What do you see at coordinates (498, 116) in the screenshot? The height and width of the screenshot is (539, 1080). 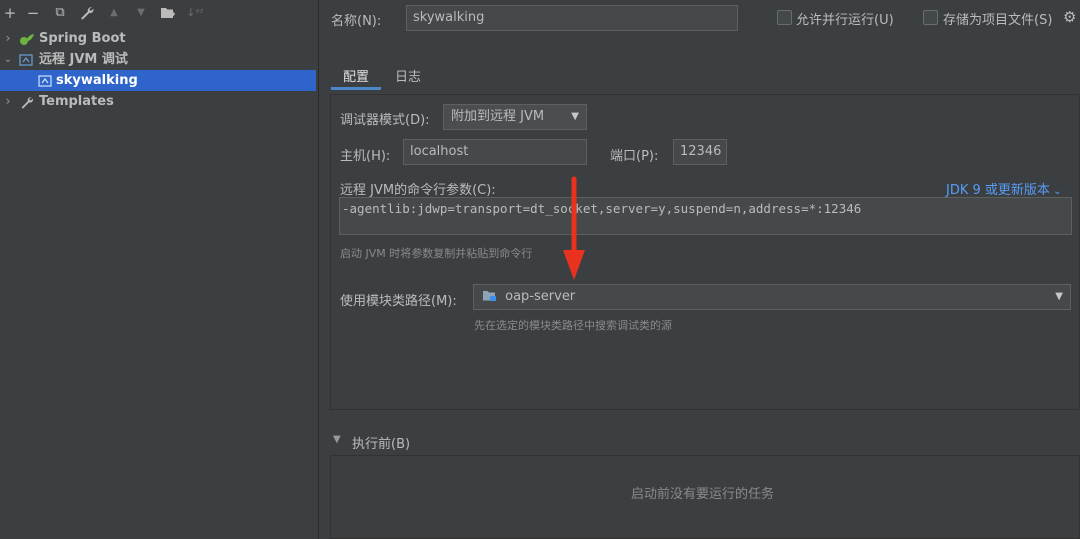 I see `debugger-mode-value: 附加到远程 JVM` at bounding box center [498, 116].